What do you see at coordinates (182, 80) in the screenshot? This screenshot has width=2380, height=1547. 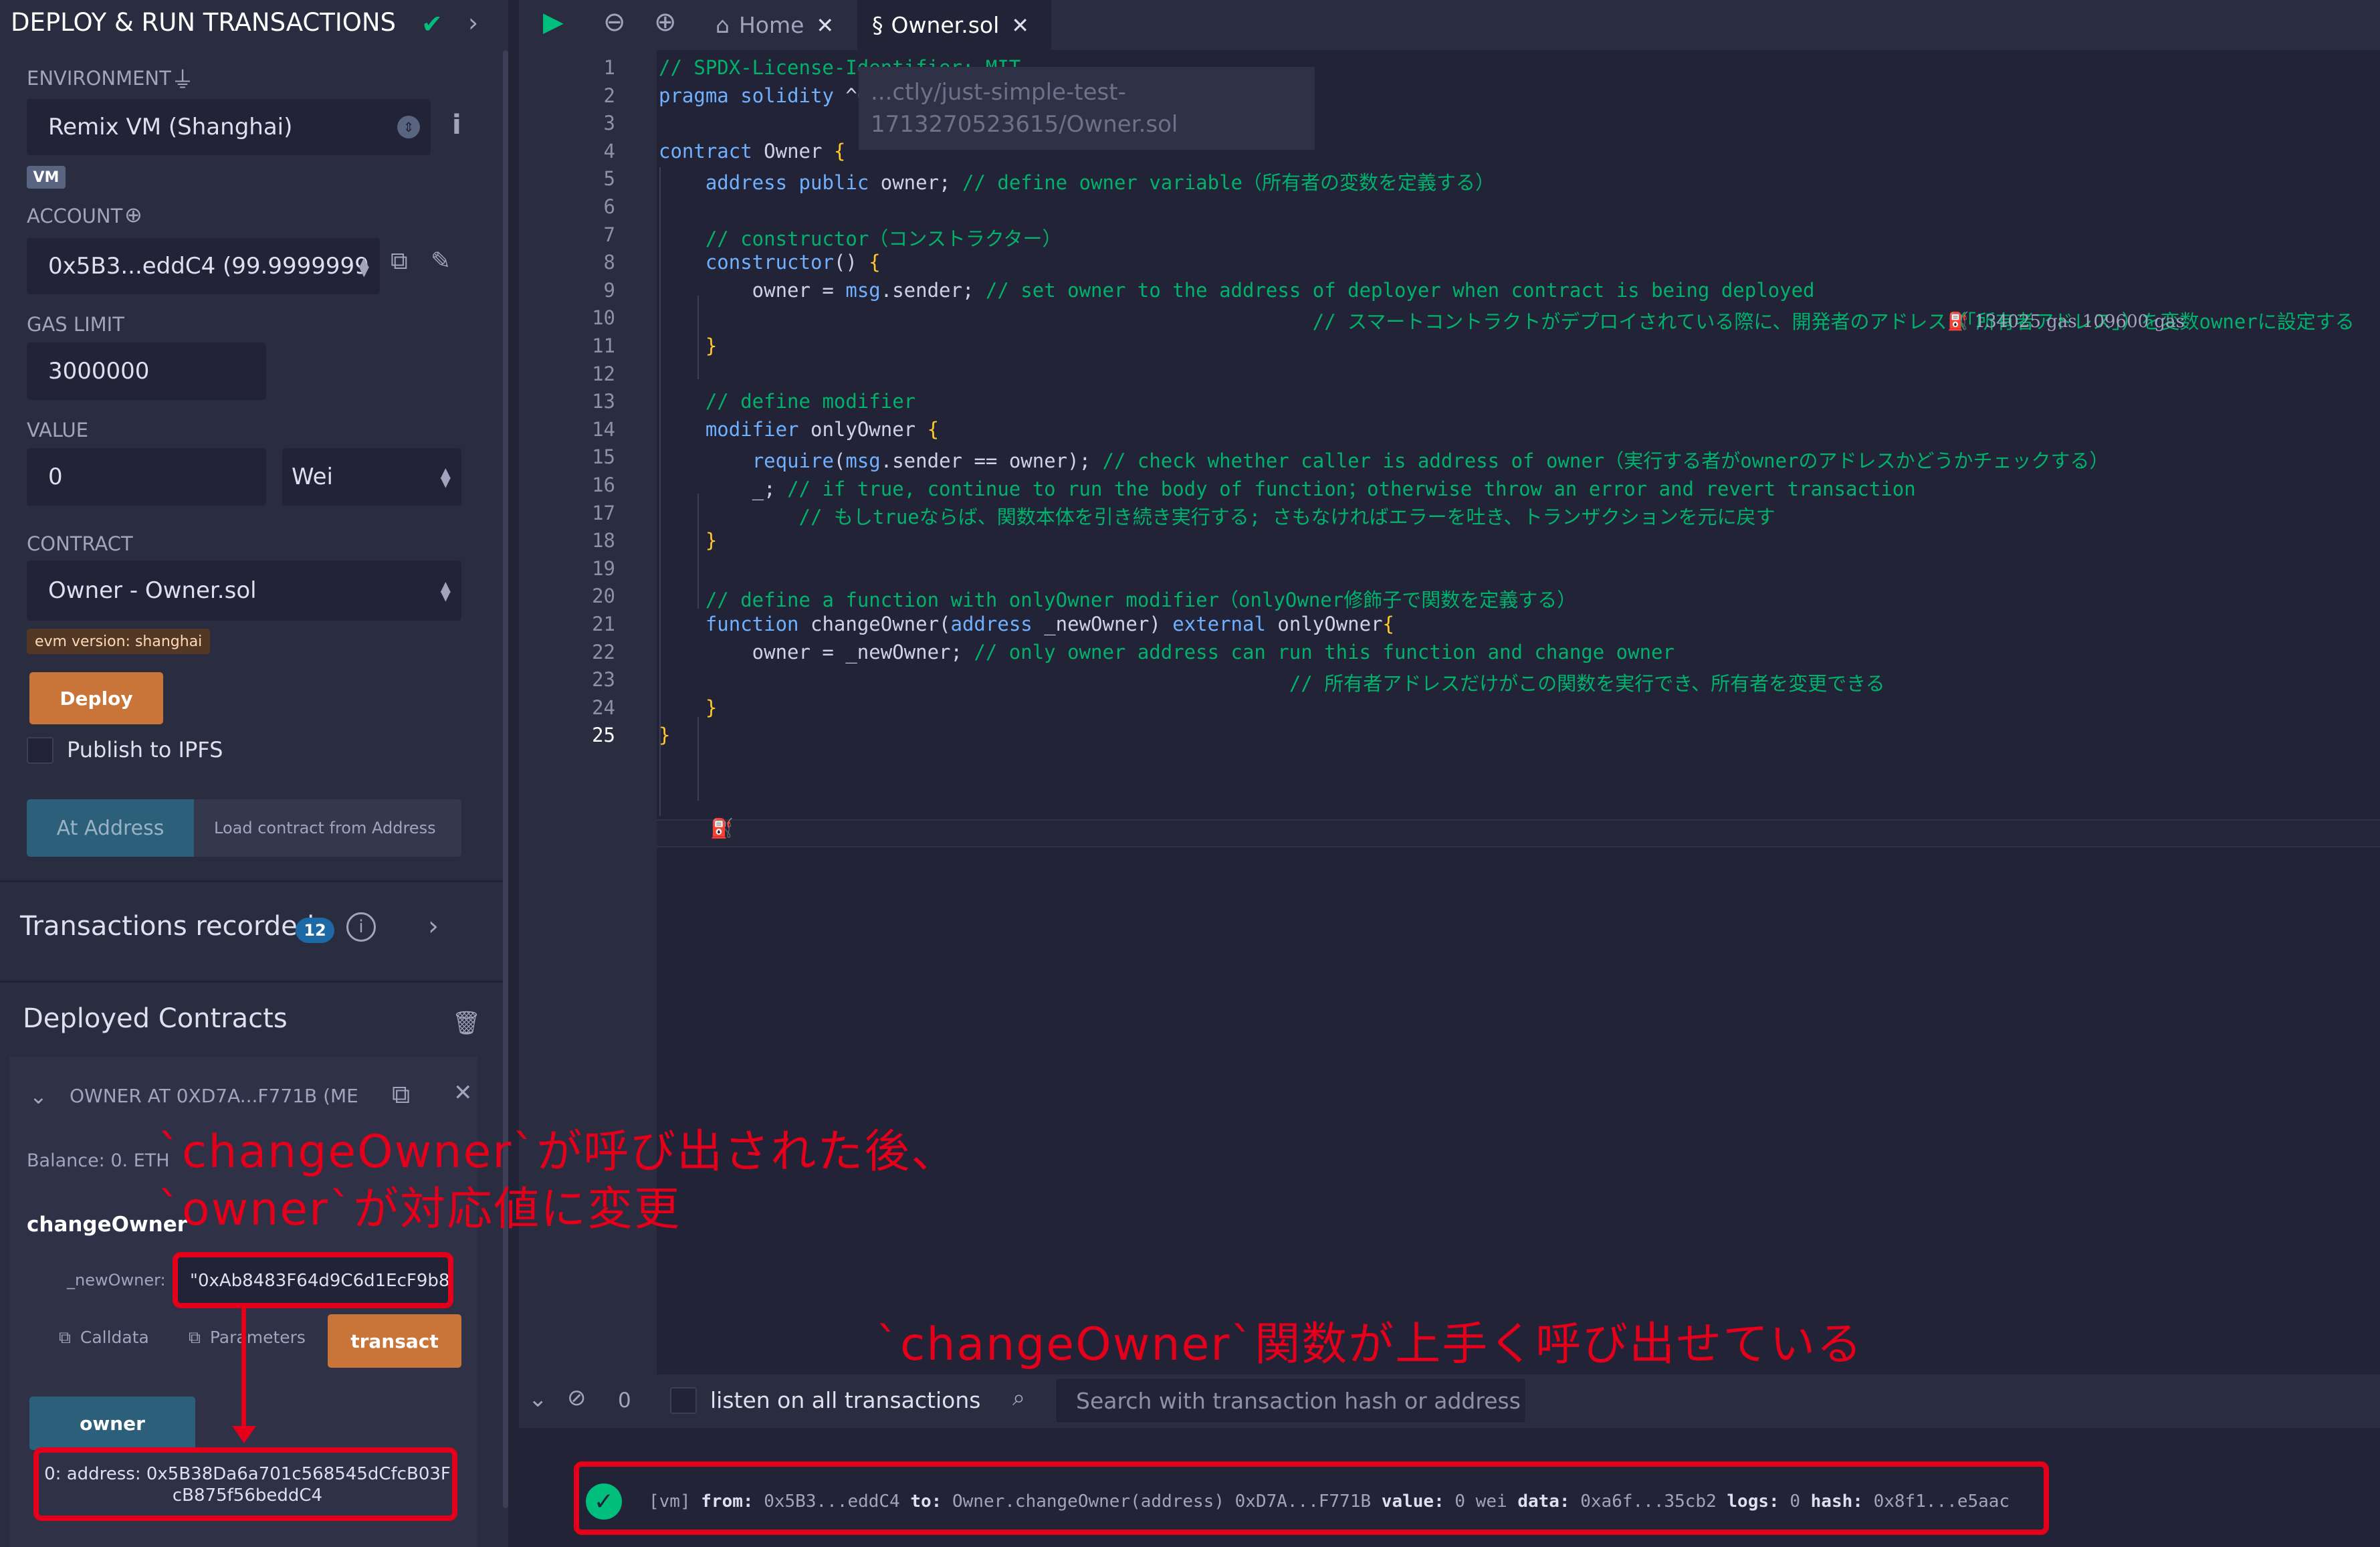 I see `plug-icon: ⏚` at bounding box center [182, 80].